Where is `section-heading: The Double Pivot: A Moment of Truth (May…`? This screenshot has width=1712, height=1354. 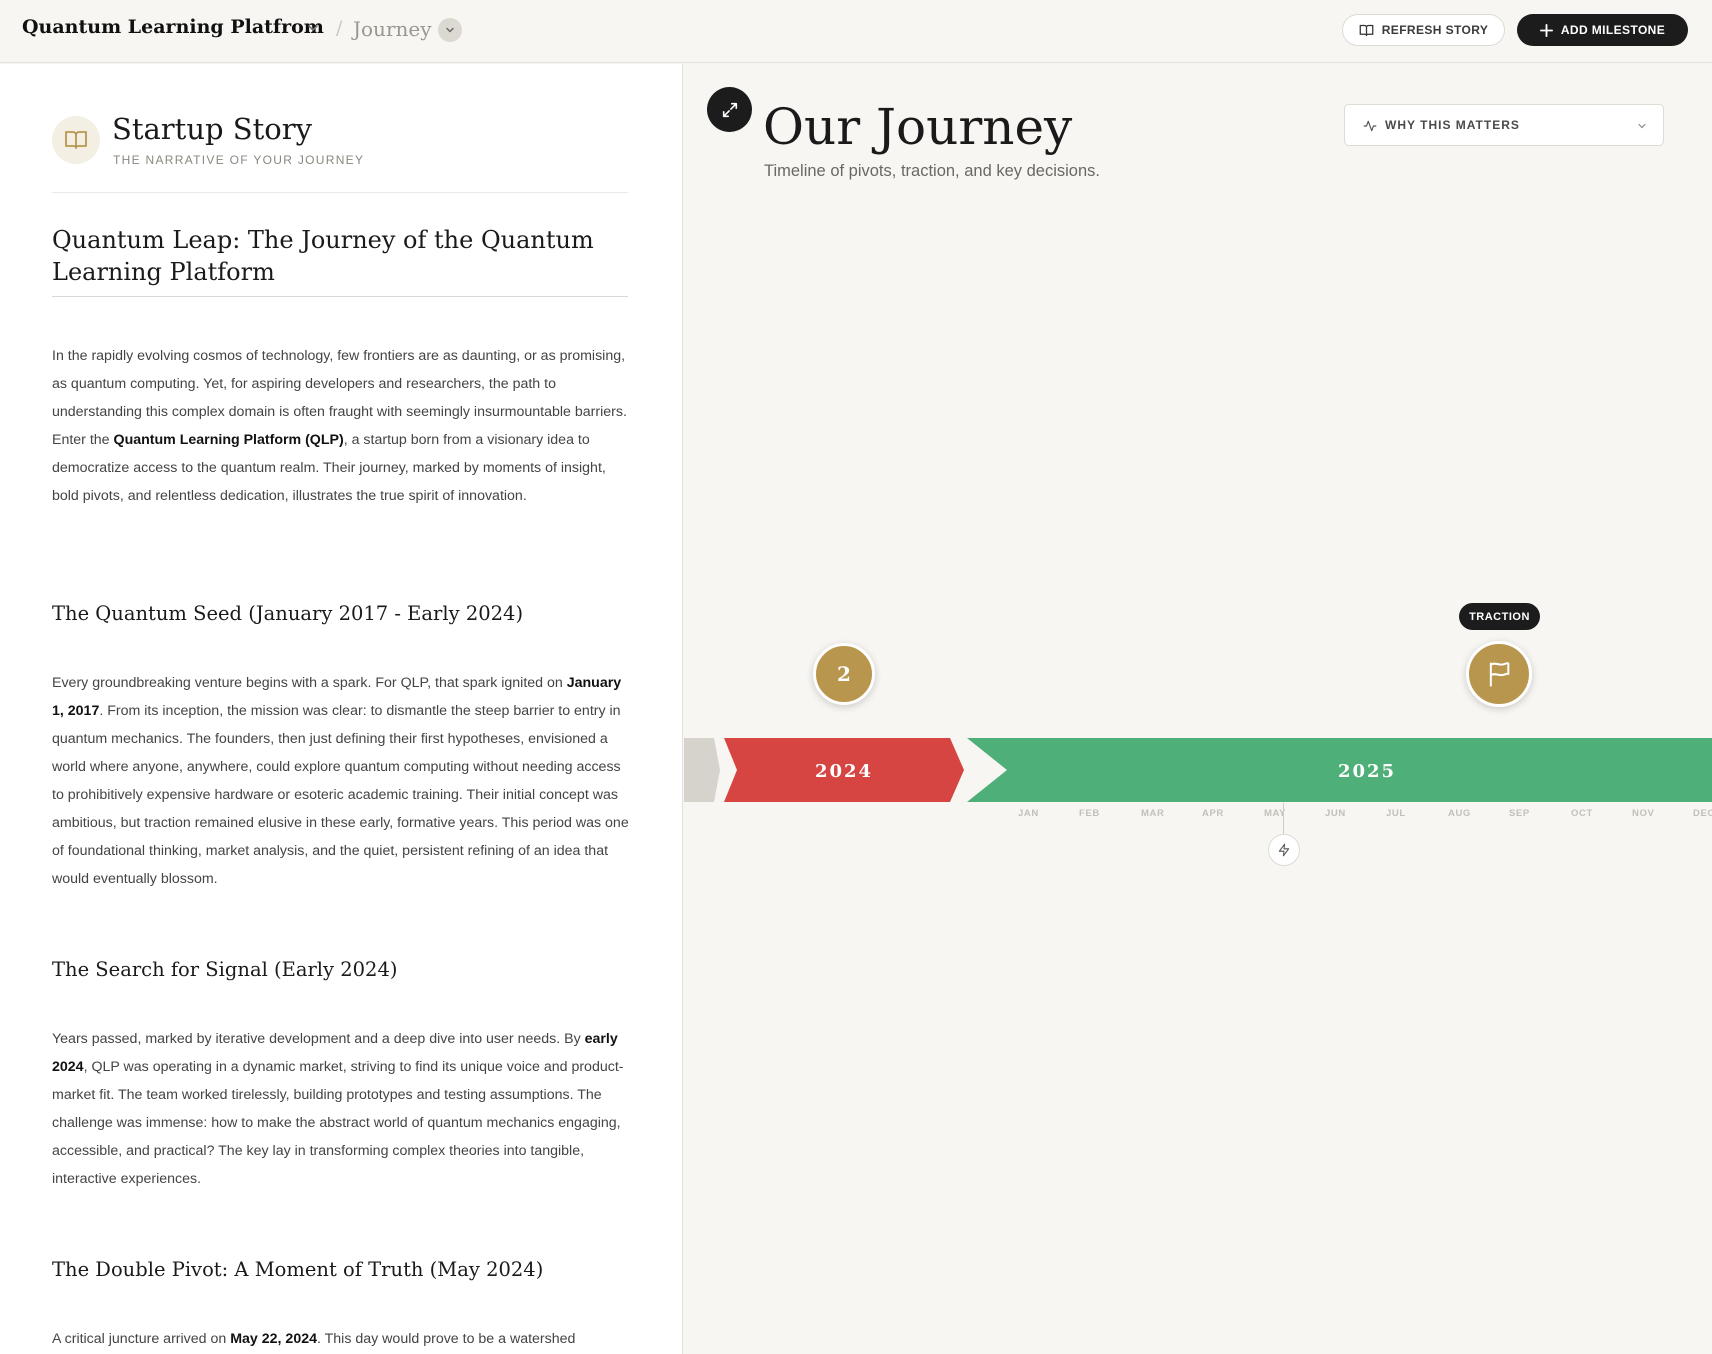 section-heading: The Double Pivot: A Moment of Truth (May… is located at coordinates (298, 1269).